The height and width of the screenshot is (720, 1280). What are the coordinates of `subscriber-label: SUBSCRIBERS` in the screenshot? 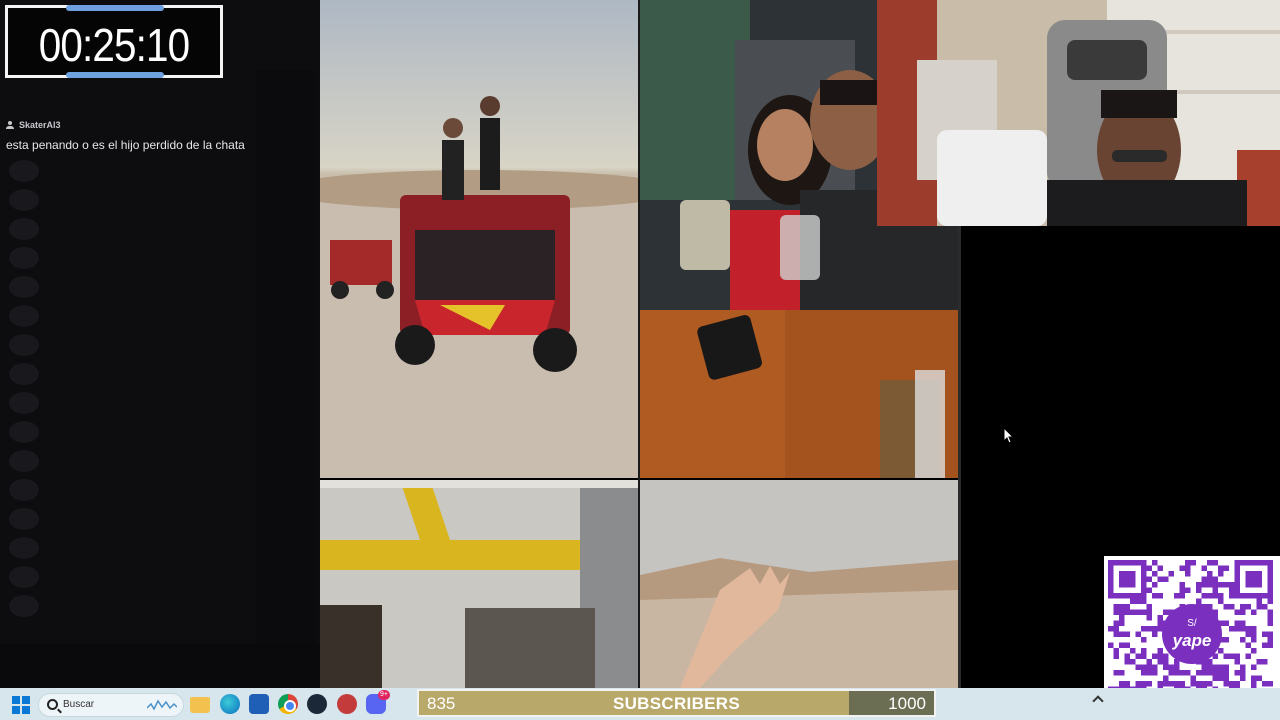 It's located at (676, 703).